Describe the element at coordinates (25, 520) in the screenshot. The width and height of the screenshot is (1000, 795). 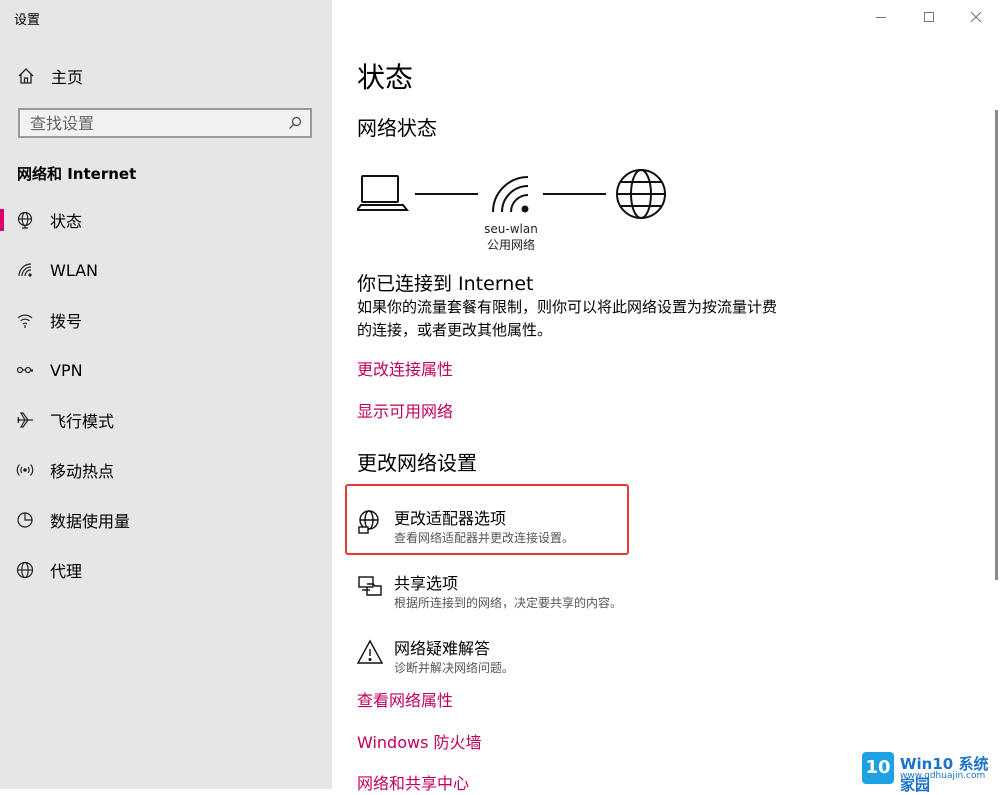
I see `data-usage-icon` at that location.